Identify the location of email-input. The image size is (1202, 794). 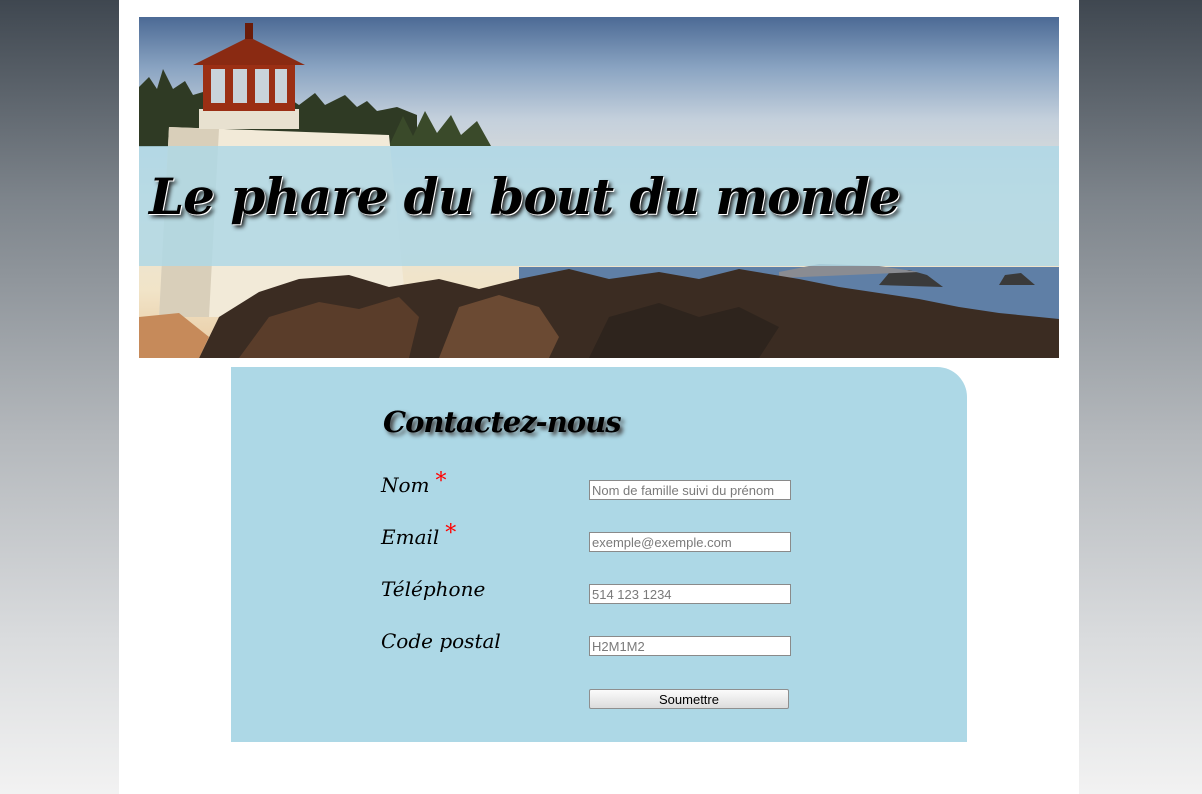
(690, 542).